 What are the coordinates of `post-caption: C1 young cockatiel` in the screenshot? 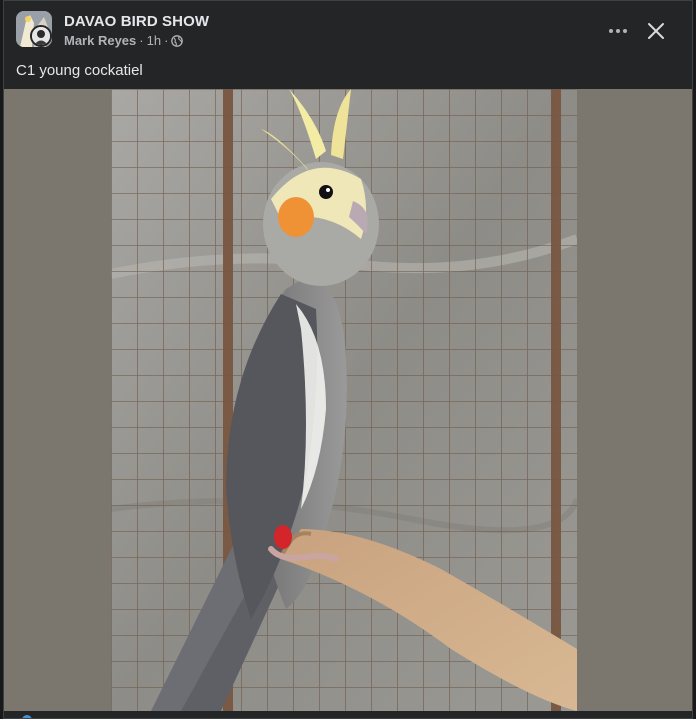 It's located at (79, 70).